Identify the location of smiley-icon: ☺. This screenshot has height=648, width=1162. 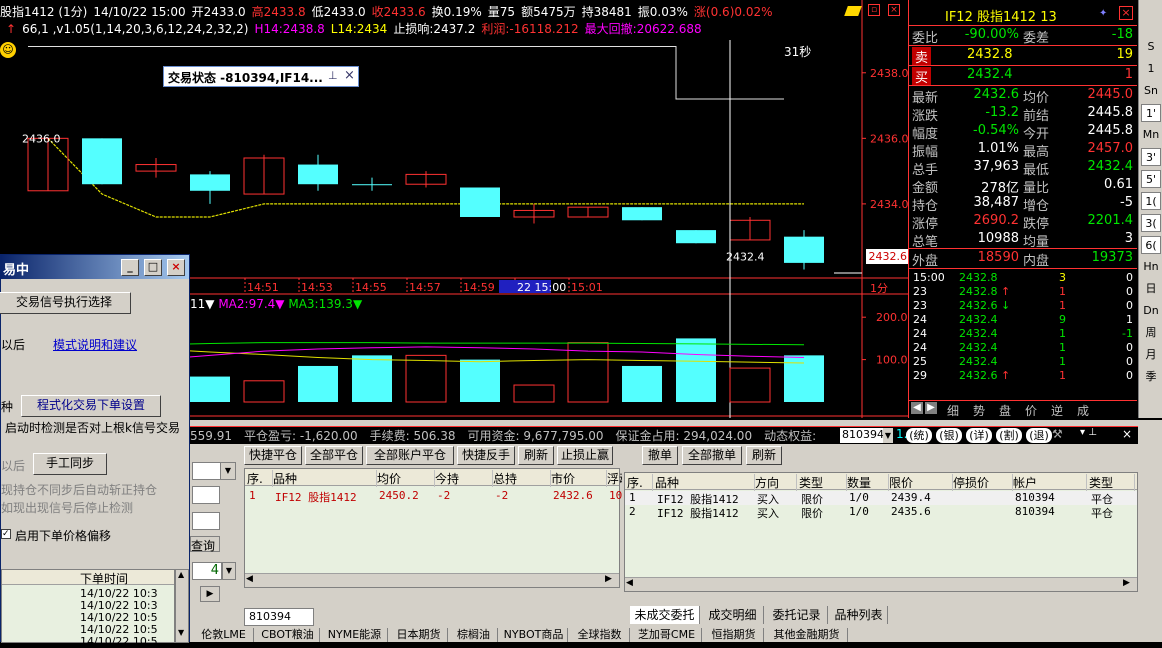
(8, 50).